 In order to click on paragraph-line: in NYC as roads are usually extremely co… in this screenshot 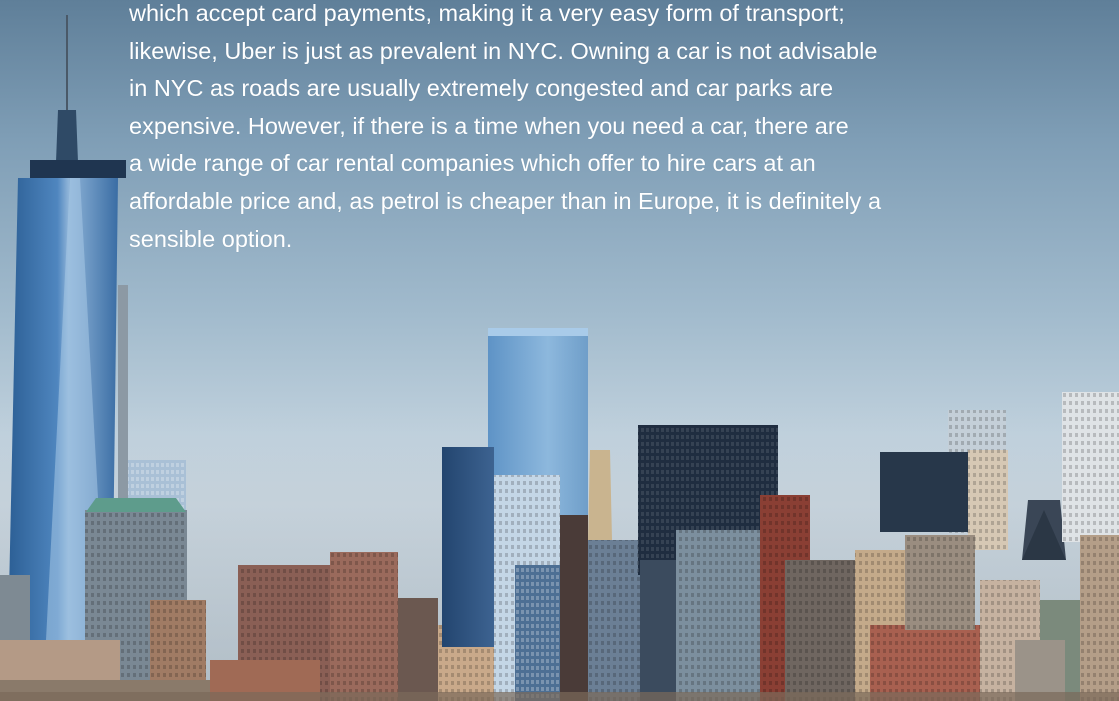, I will do `click(481, 88)`.